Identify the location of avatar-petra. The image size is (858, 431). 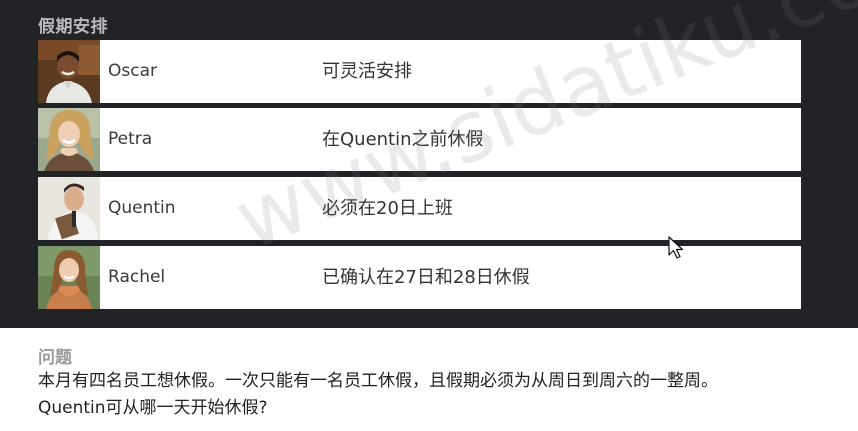
(69, 139).